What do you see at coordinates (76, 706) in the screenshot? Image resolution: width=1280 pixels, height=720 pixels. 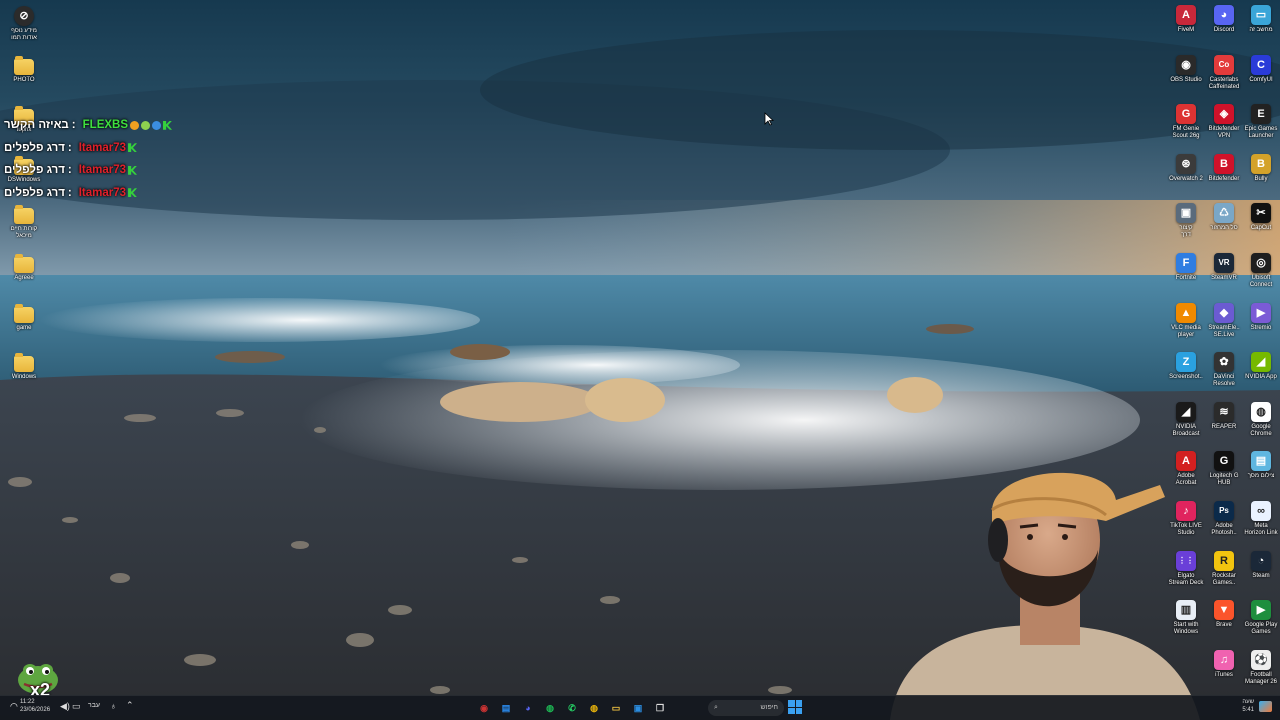 I see `display-icon: ▭` at bounding box center [76, 706].